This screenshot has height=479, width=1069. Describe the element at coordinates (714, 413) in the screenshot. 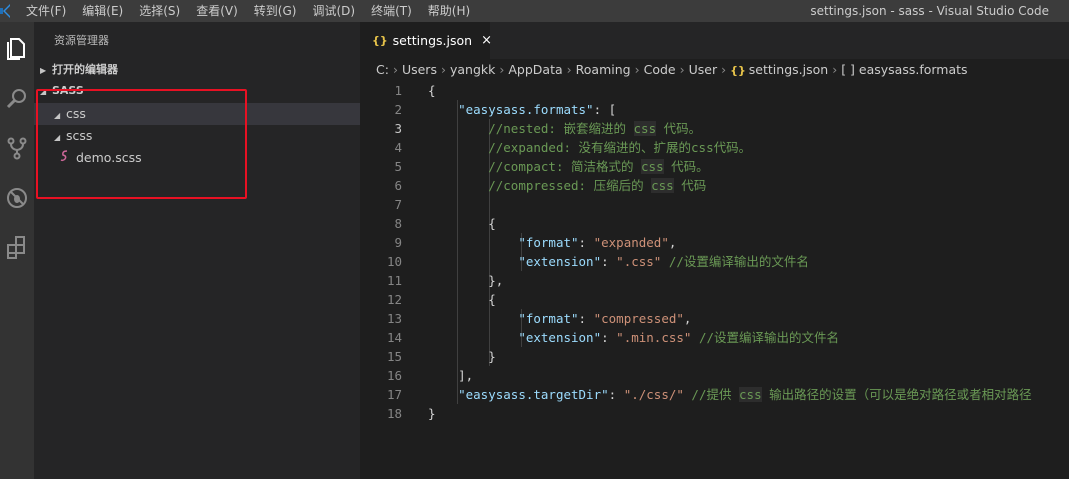

I see `code-line: 18}` at that location.